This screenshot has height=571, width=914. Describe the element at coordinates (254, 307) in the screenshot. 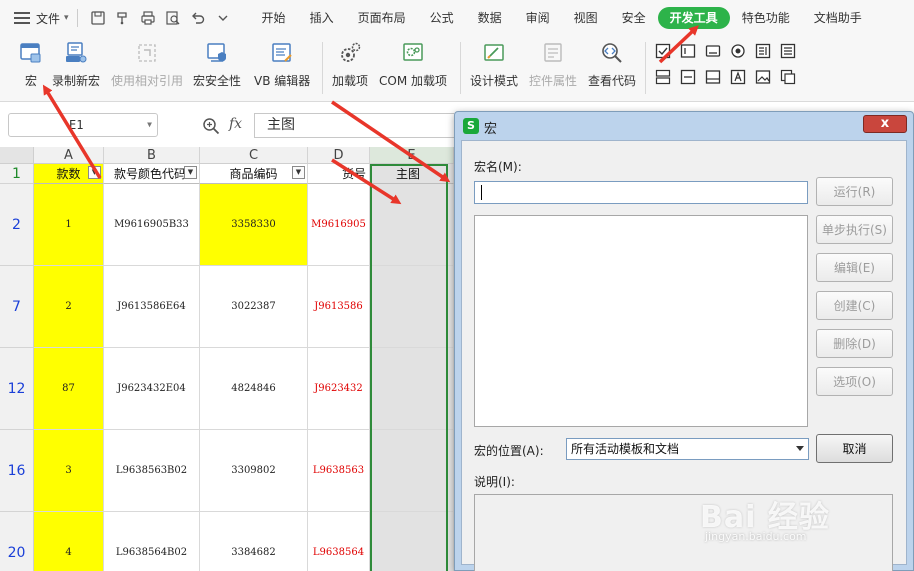

I see `cell-c: 3022387` at that location.